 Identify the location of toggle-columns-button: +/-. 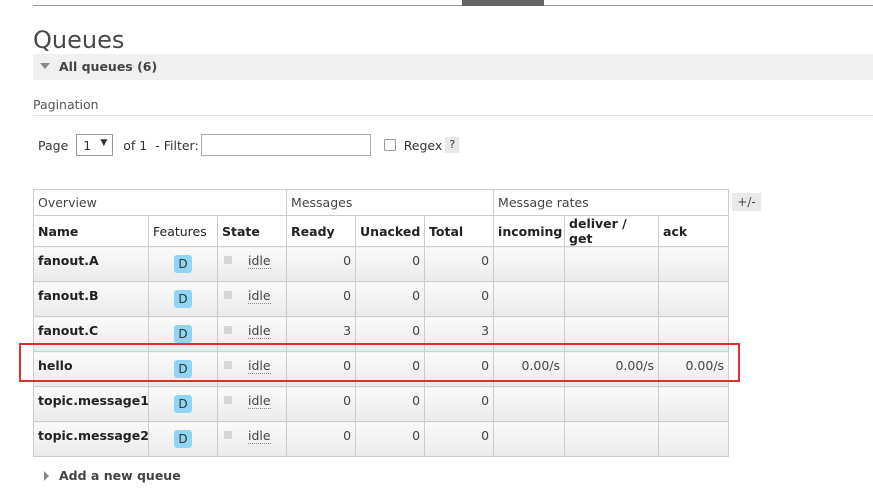
(746, 202).